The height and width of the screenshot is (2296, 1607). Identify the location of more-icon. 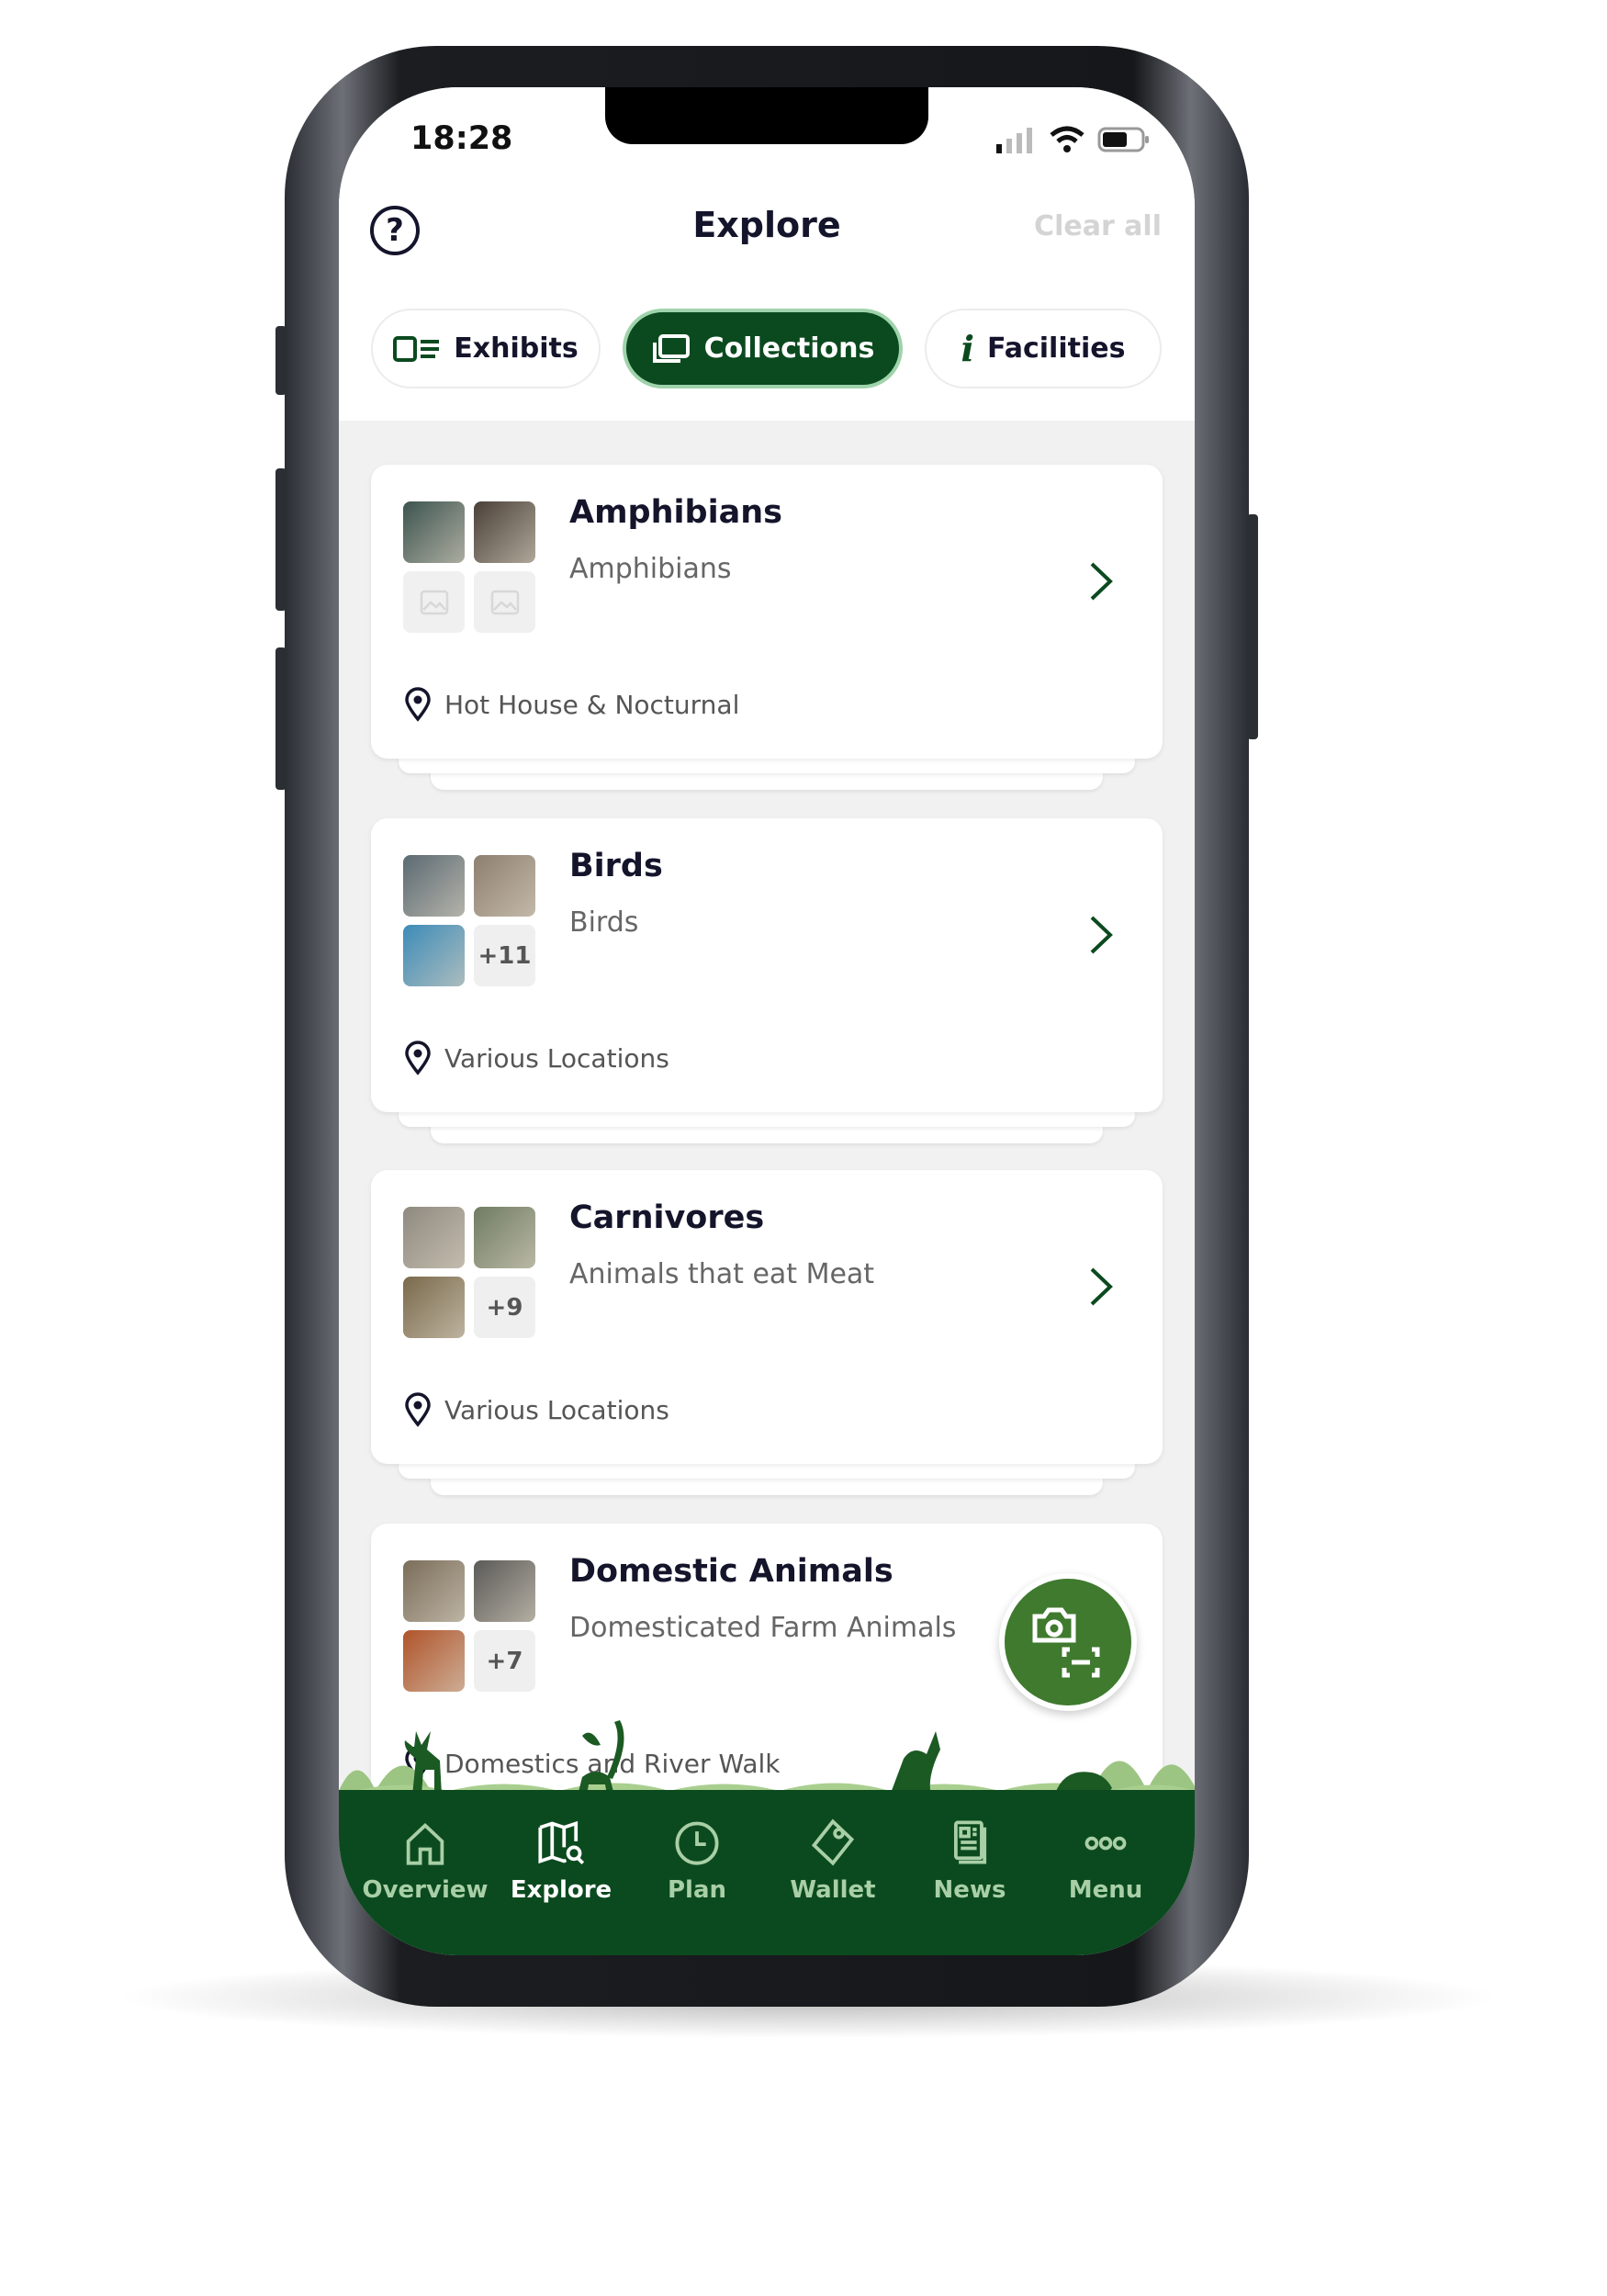
(1105, 1843).